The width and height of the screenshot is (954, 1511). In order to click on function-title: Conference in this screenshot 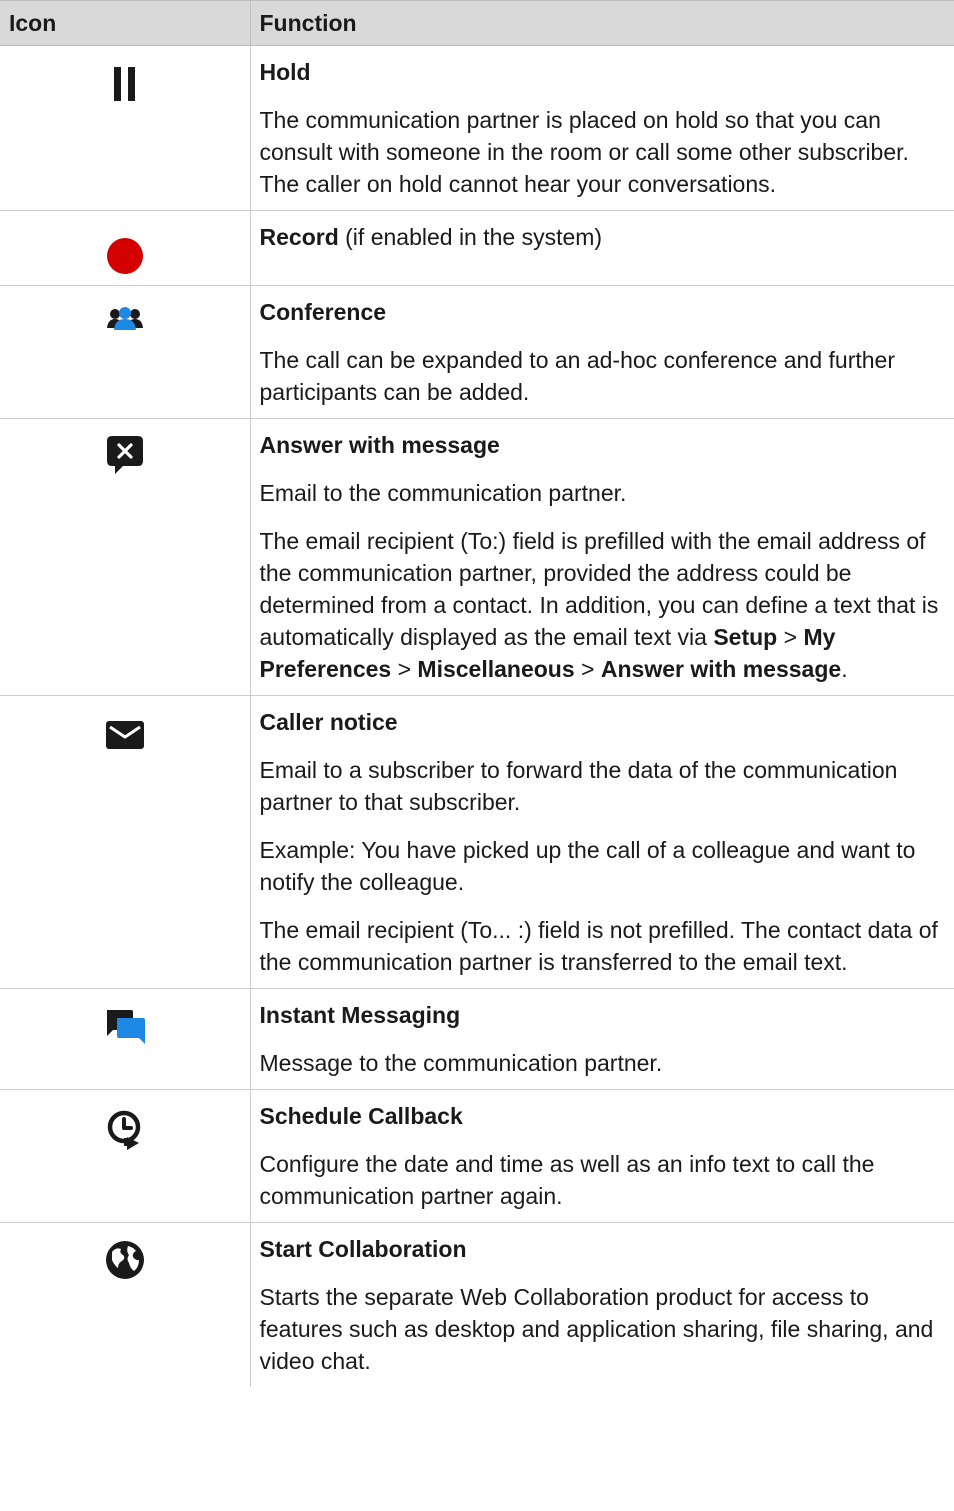, I will do `click(323, 312)`.